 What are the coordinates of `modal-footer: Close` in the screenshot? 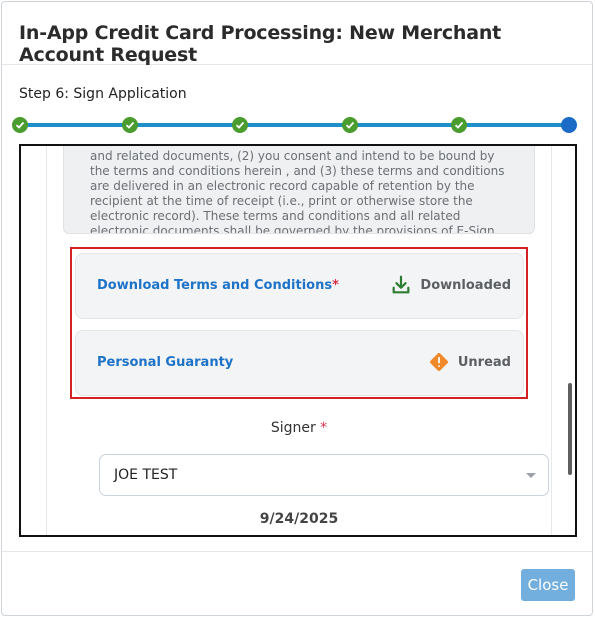 It's located at (297, 584).